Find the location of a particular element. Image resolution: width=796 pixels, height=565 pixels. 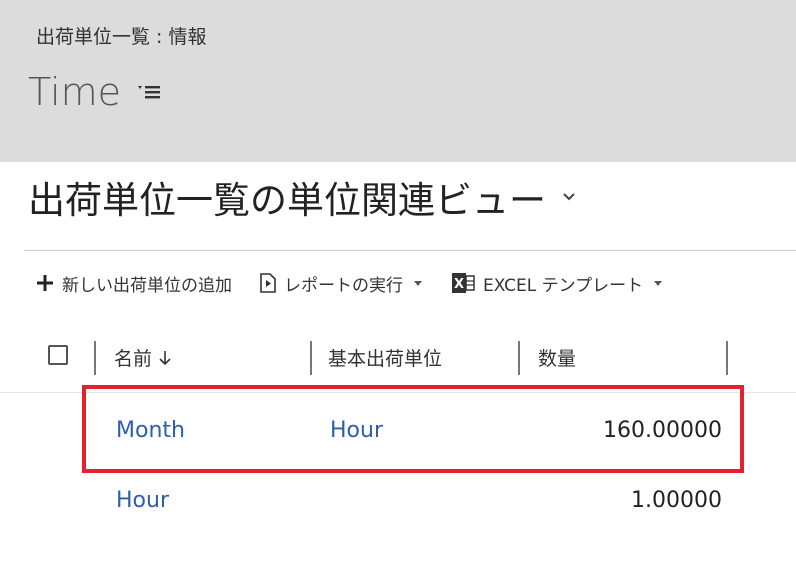

column-header-base-unit: 基本出荷単位 is located at coordinates (385, 357).